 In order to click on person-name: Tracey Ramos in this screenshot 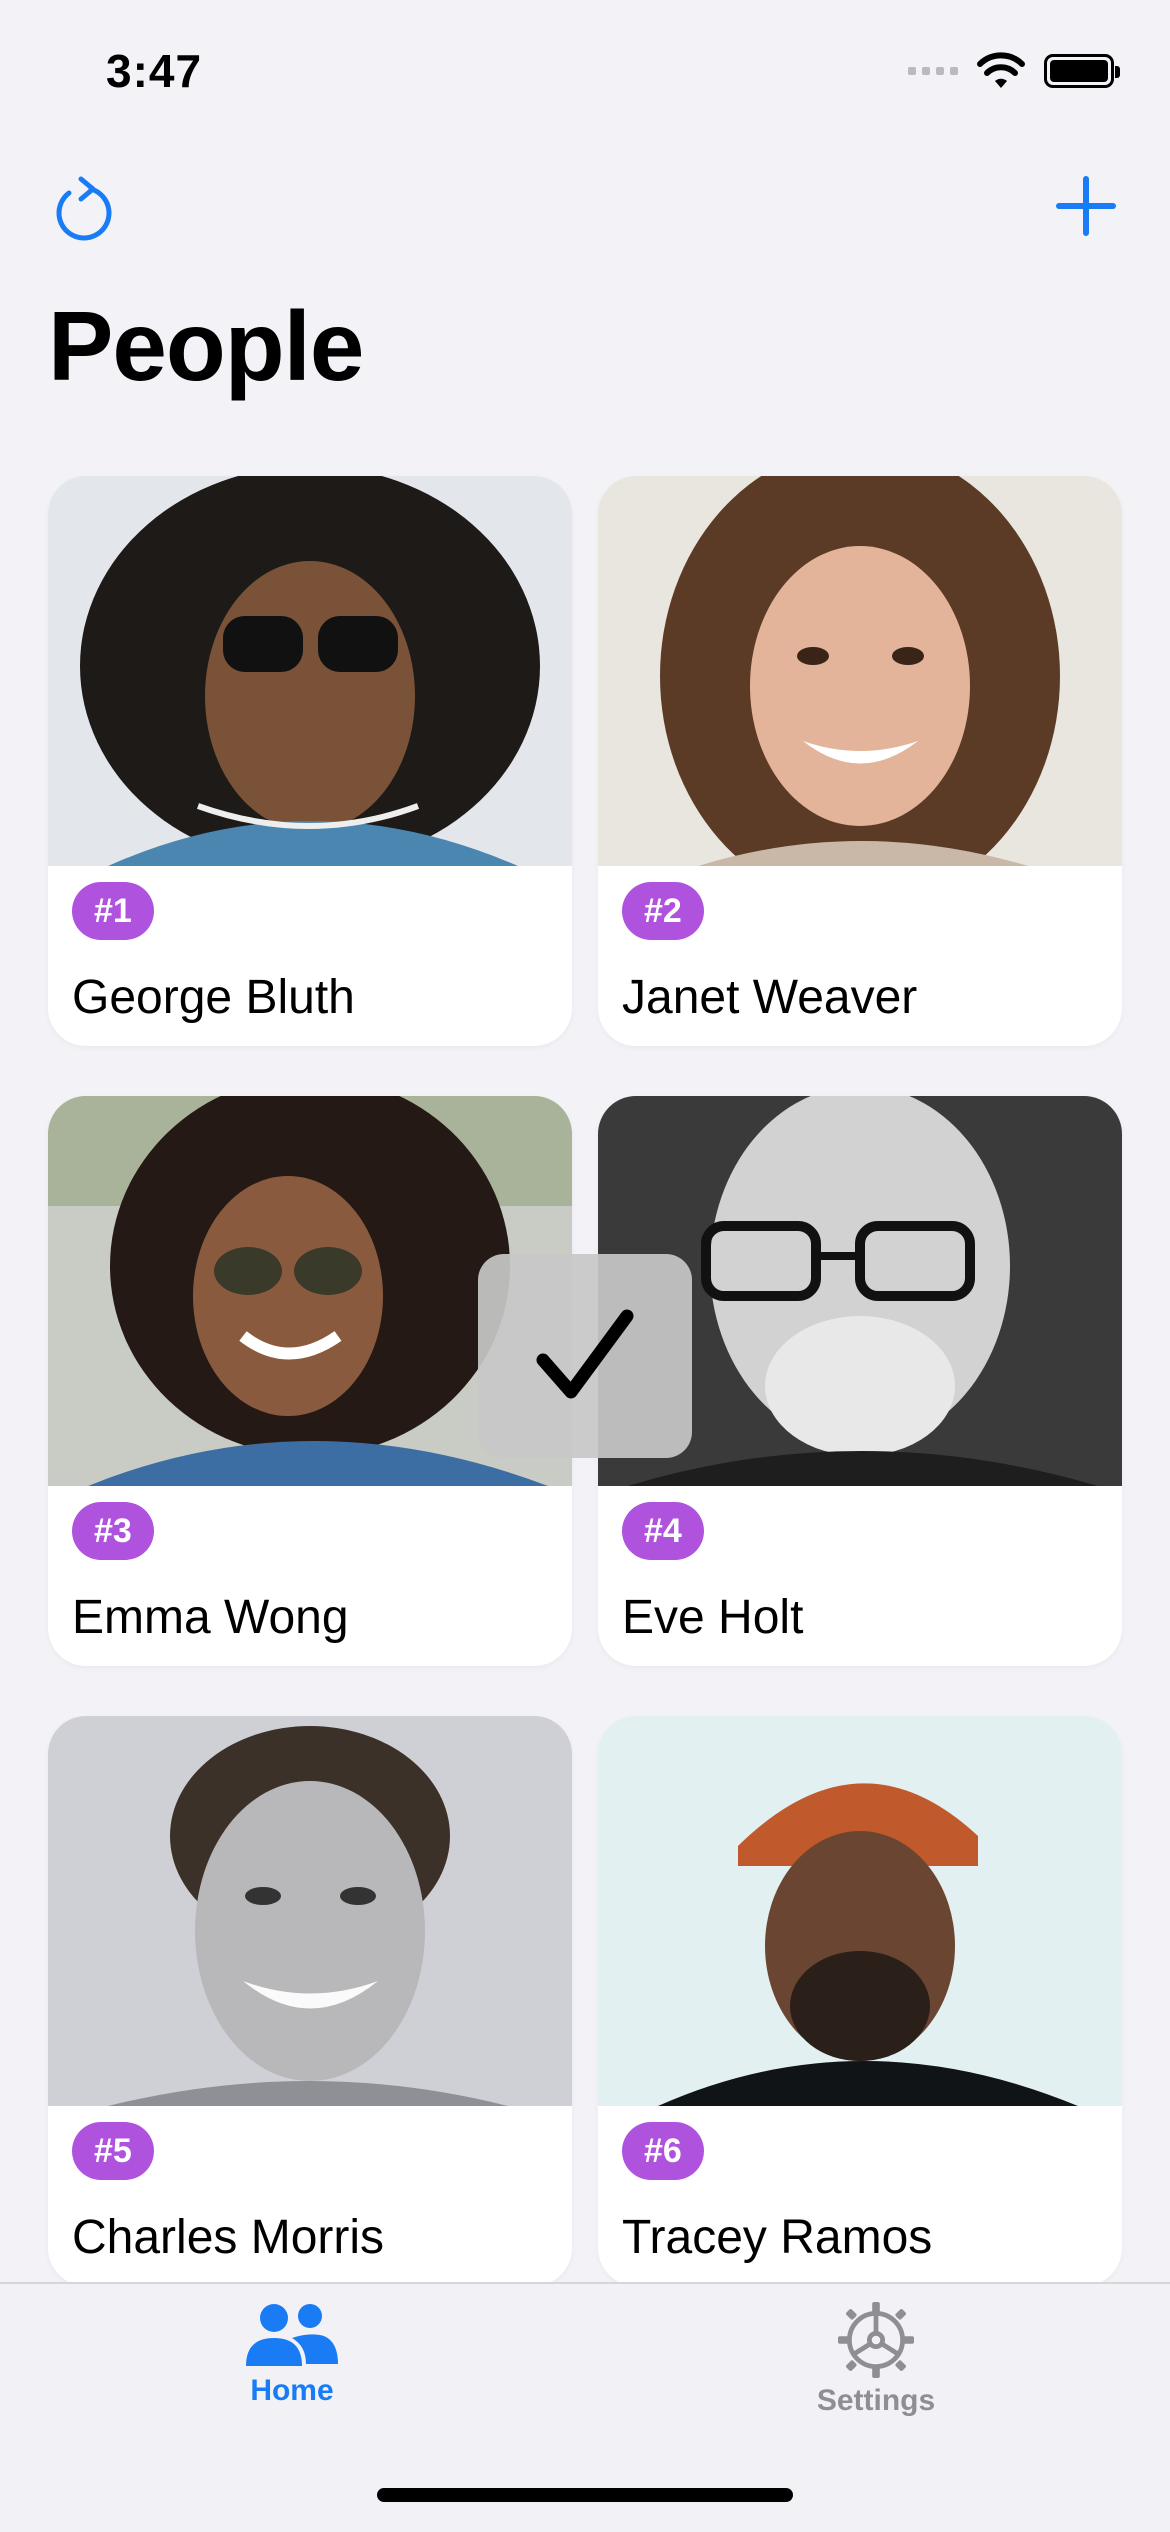, I will do `click(777, 2237)`.